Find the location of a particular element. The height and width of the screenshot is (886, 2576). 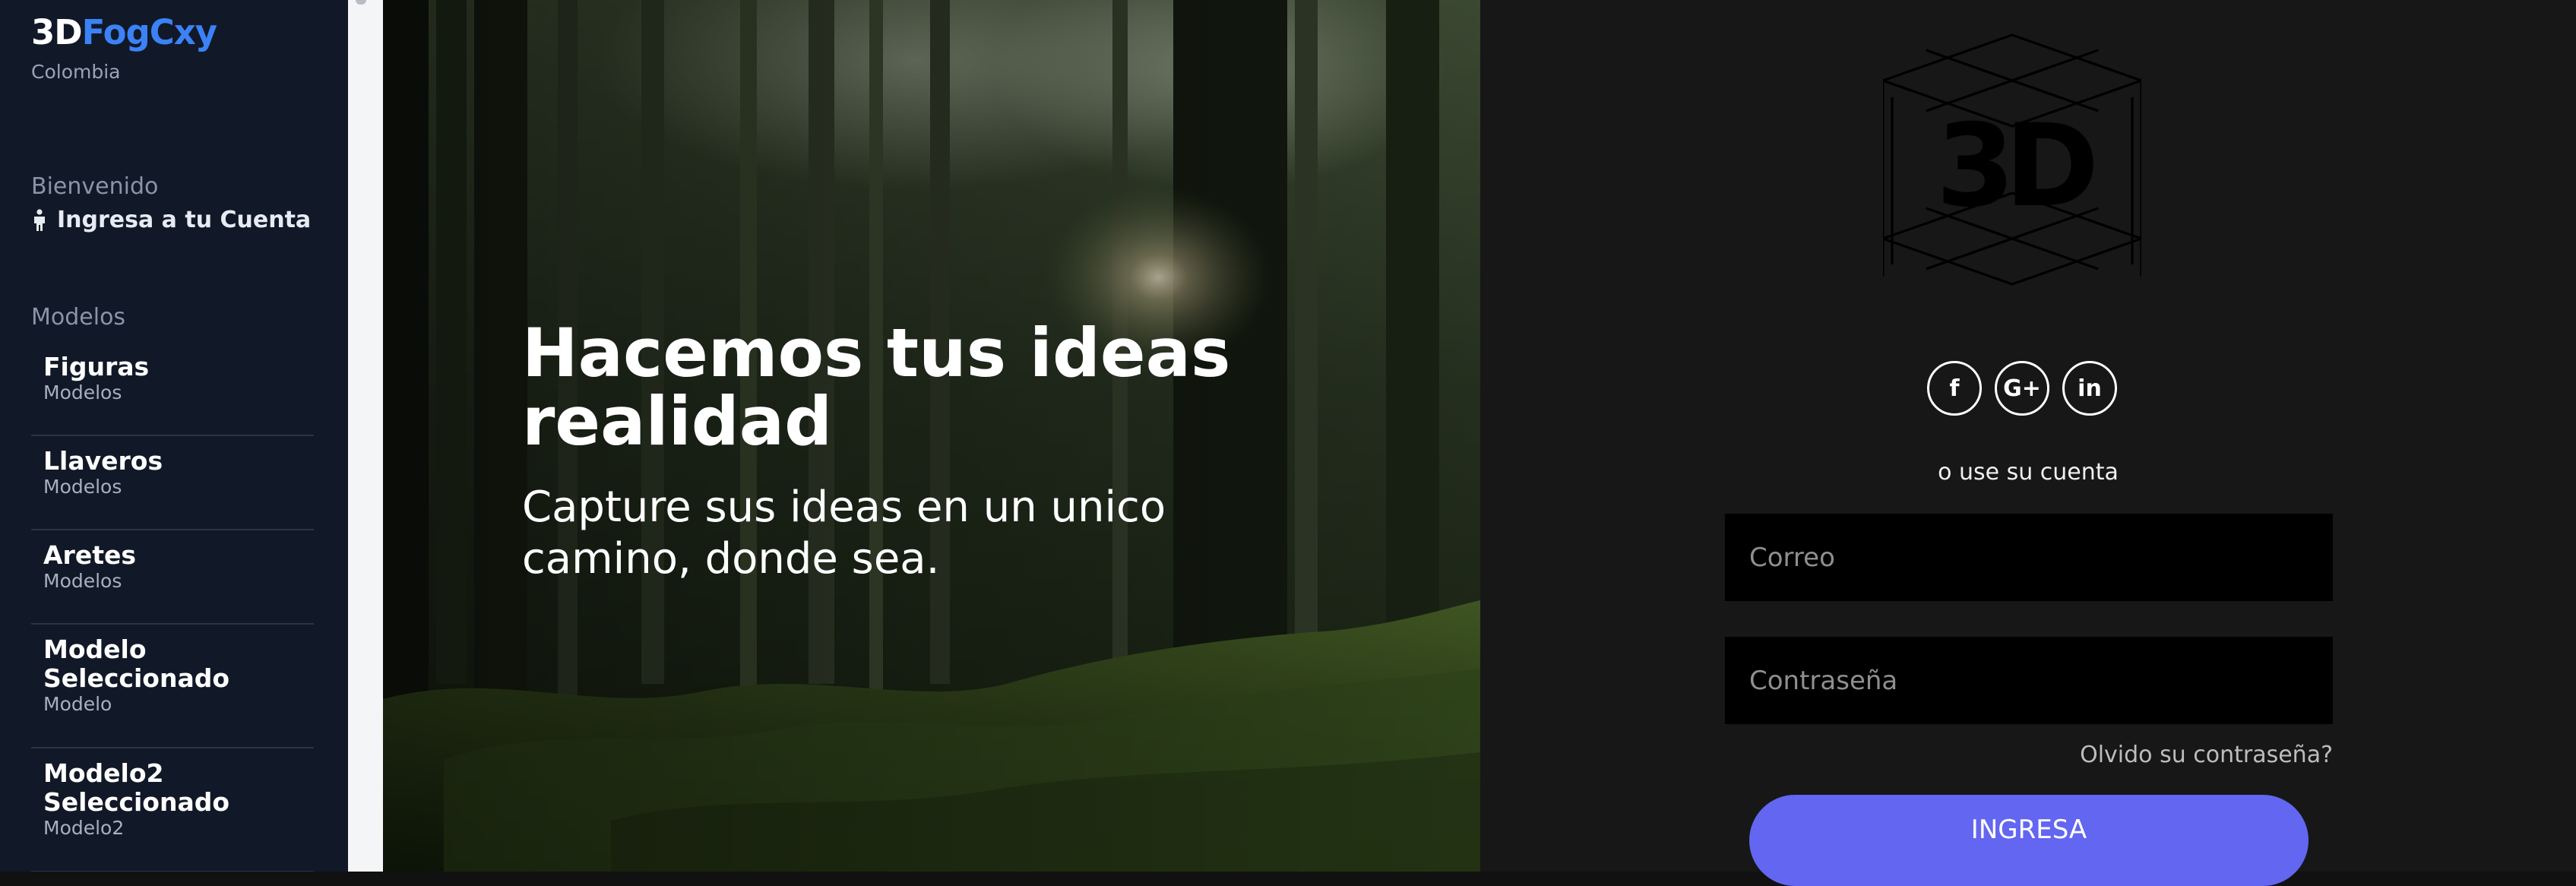

model-item-llaveros: Llaveros Modelos is located at coordinates (172, 483).